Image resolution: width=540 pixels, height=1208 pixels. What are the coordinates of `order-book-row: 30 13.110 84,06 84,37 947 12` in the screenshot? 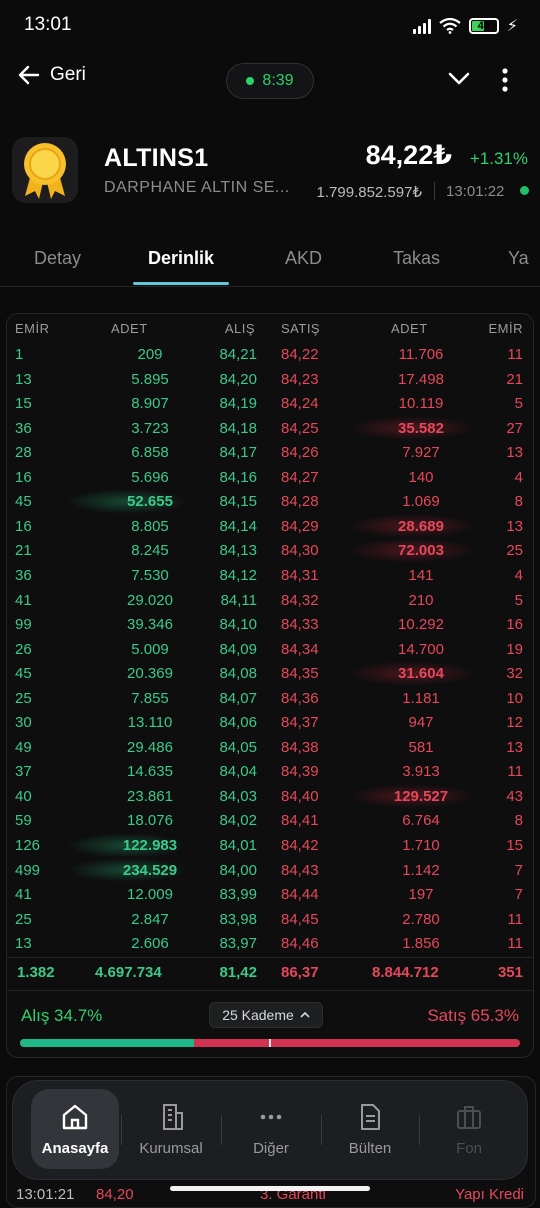 It's located at (270, 722).